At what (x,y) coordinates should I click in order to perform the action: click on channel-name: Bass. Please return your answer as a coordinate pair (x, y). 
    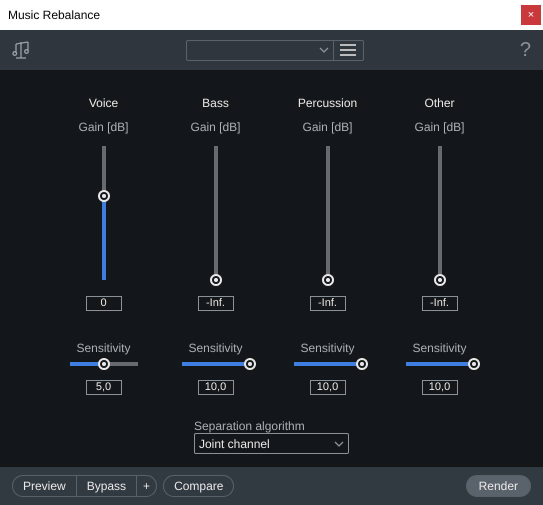
    Looking at the image, I should click on (215, 103).